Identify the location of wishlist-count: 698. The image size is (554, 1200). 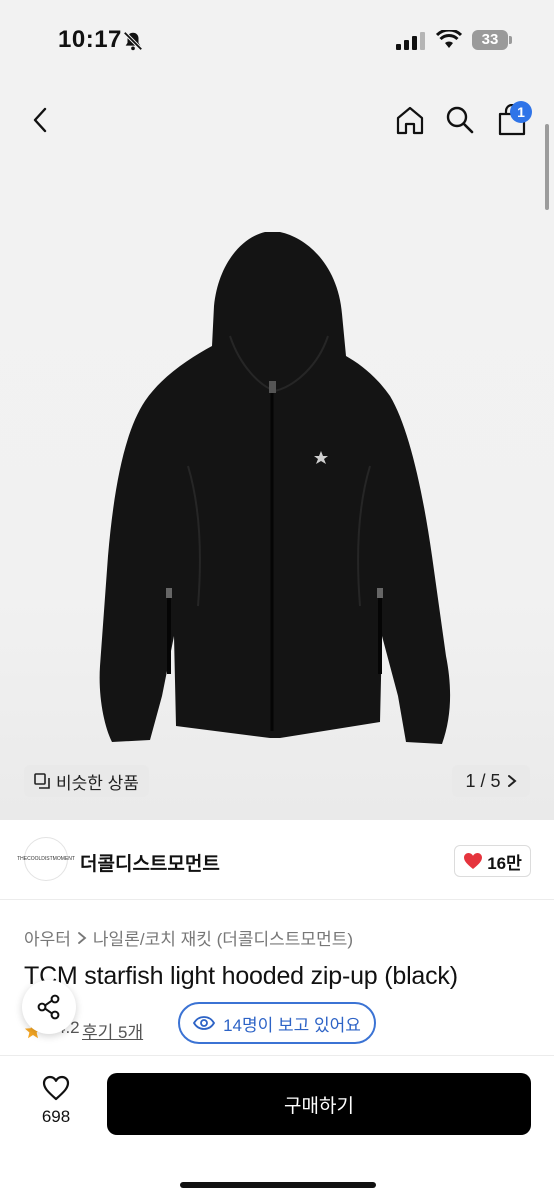
(56, 1116).